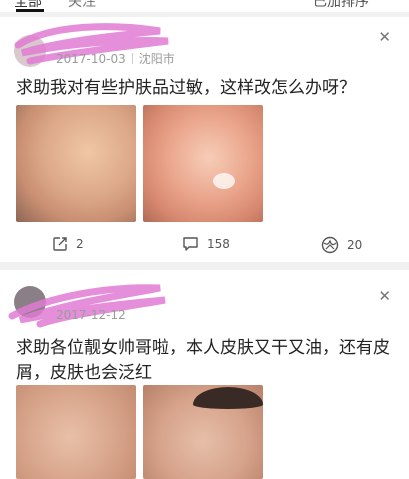 This screenshot has width=409, height=479. I want to click on comment-icon, so click(190, 244).